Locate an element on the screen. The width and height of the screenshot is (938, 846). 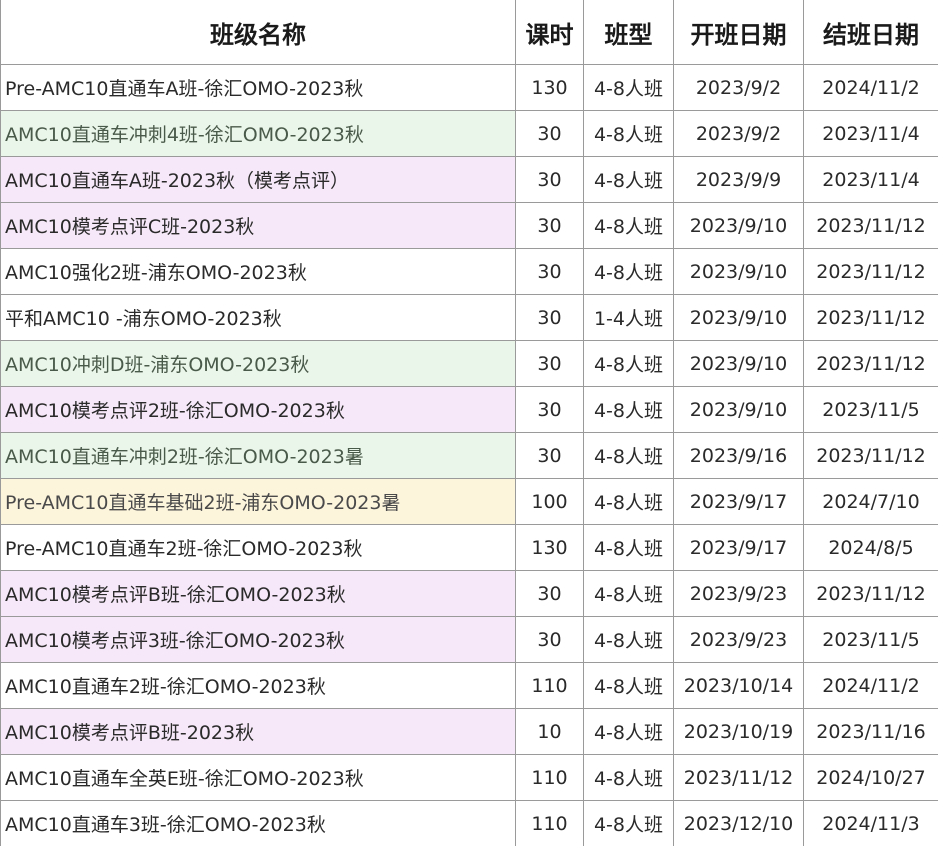
start-date-cell: 2023/11/12 is located at coordinates (738, 777).